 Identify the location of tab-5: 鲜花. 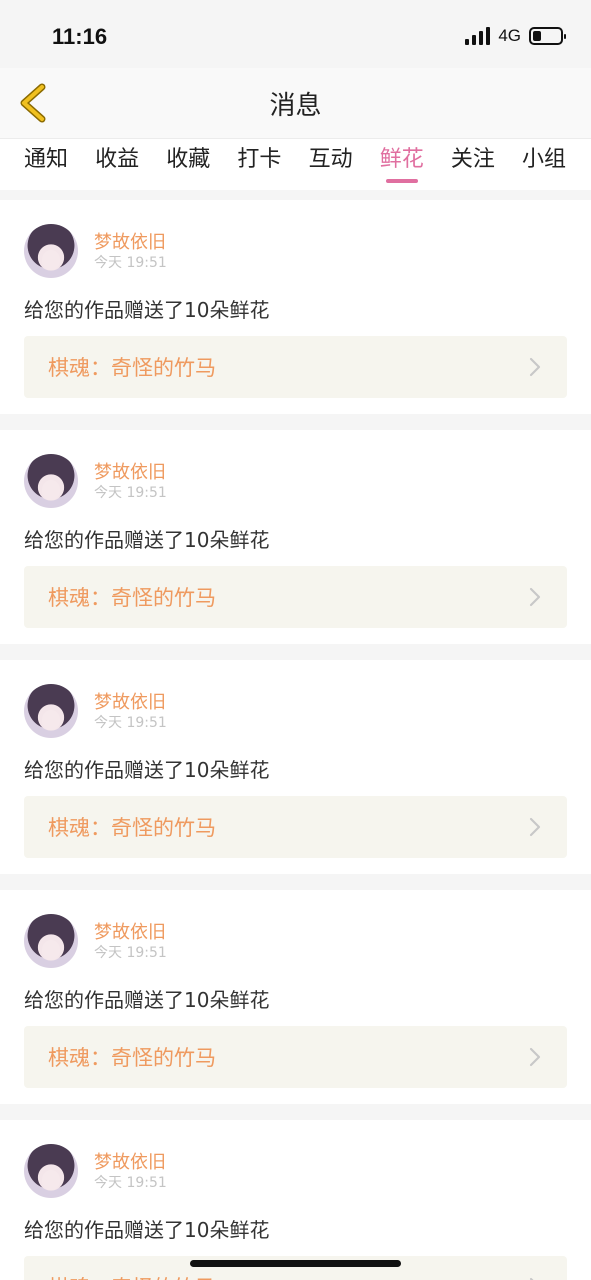
(402, 165).